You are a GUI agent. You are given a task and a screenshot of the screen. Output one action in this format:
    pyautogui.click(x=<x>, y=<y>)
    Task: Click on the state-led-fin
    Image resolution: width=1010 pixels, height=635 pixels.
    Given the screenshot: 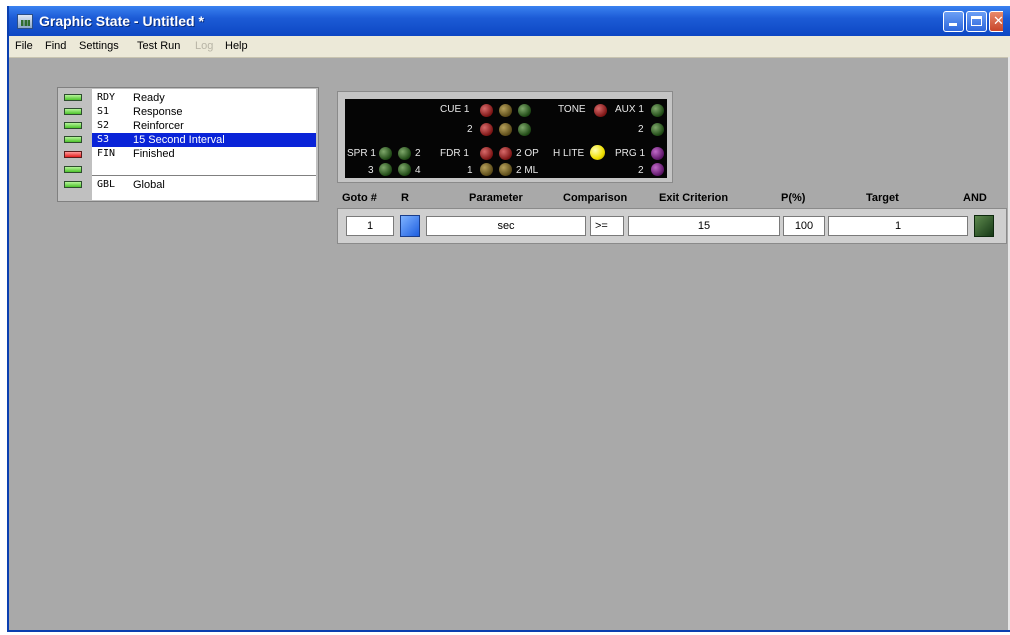 What is the action you would take?
    pyautogui.click(x=73, y=154)
    